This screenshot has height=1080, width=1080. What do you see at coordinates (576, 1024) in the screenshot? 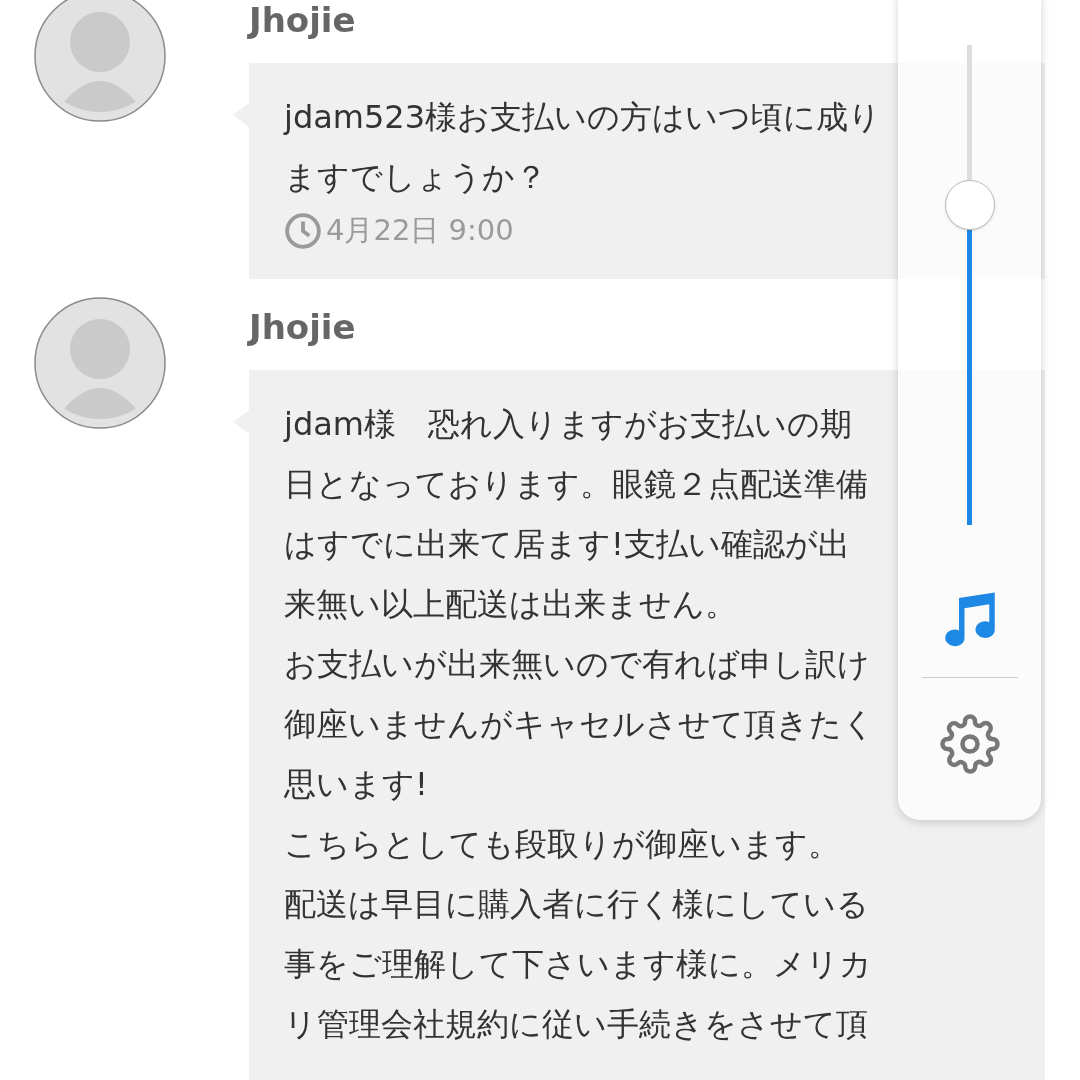
I see `message-line: リ管理会社規約に従い手続きをさせて頂` at bounding box center [576, 1024].